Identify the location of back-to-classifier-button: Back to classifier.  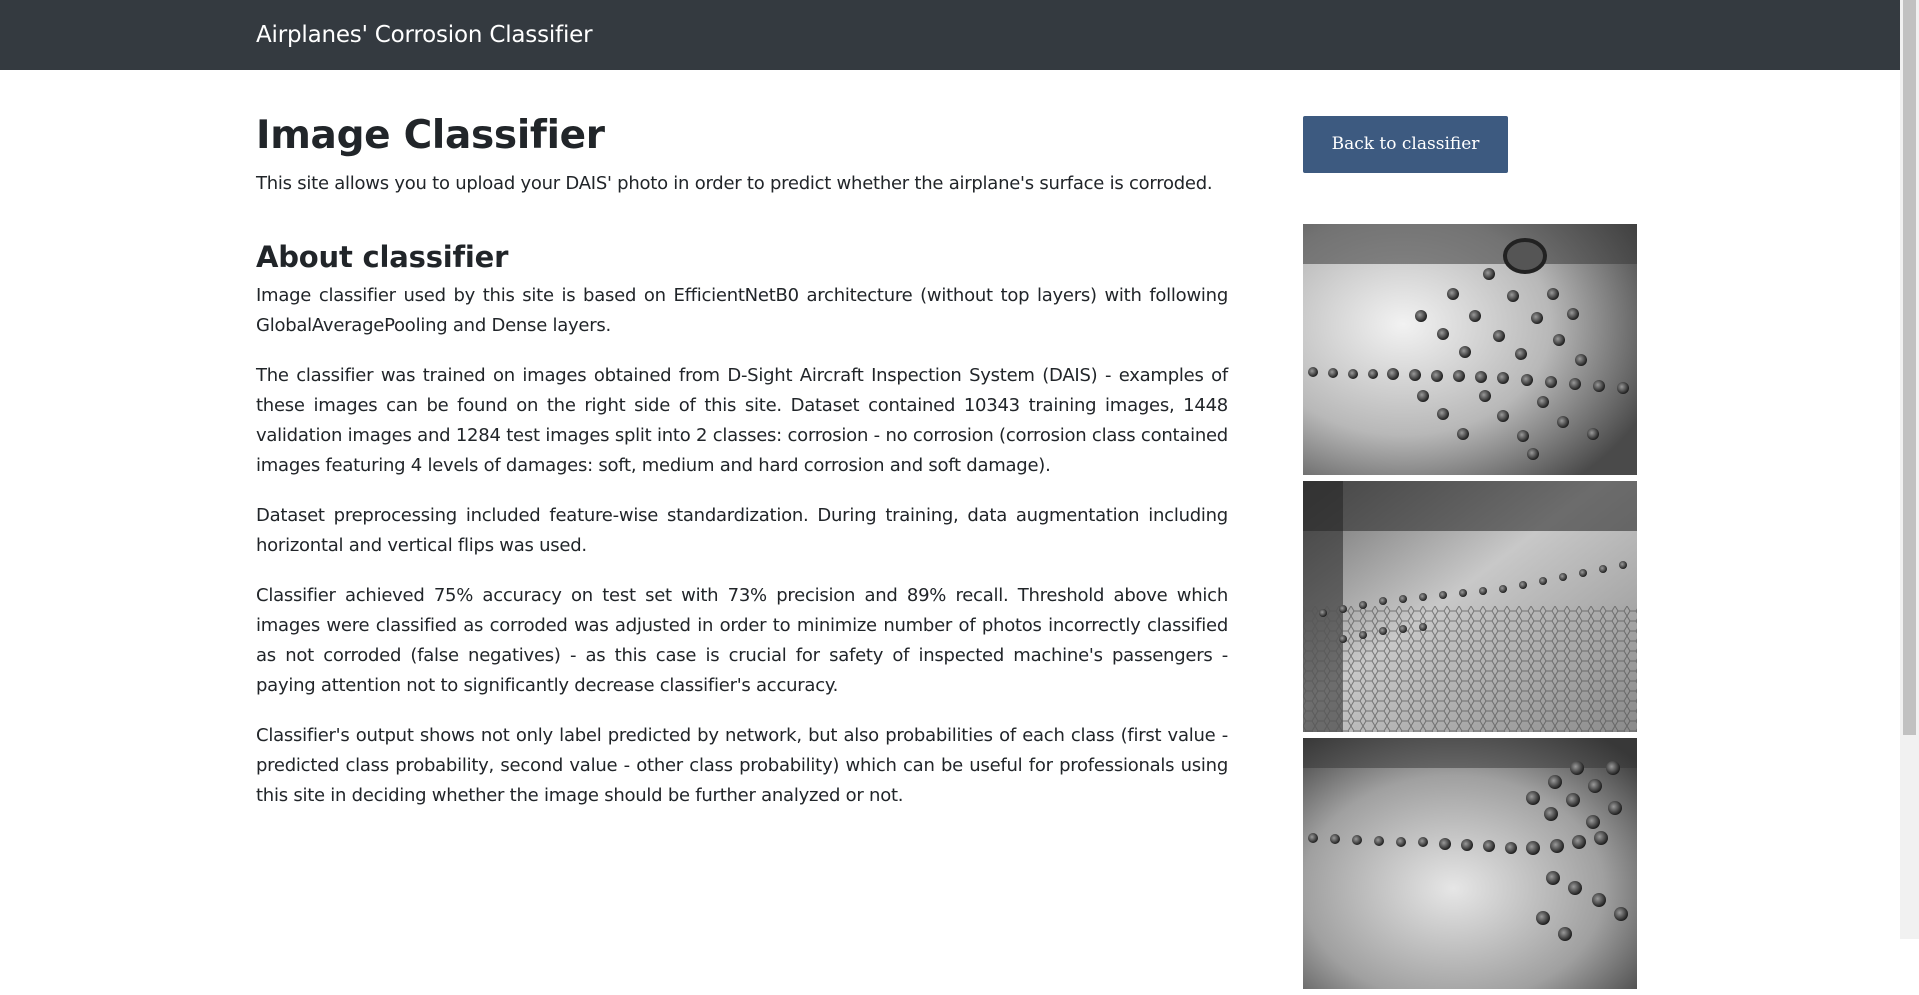
(1405, 144).